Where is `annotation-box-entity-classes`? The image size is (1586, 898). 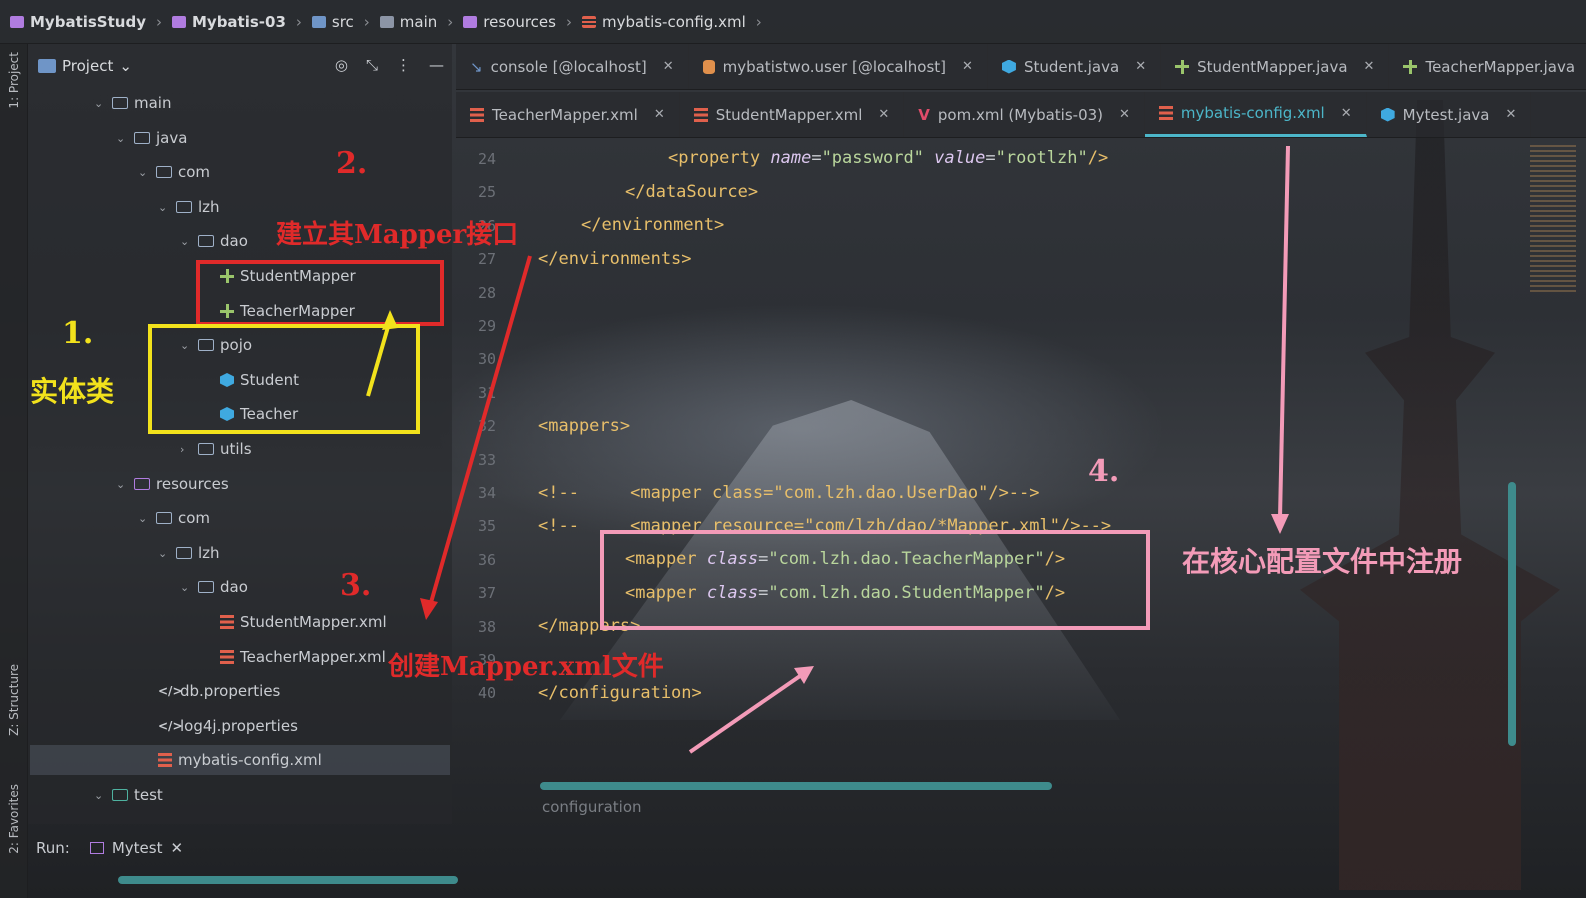
annotation-box-entity-classes is located at coordinates (284, 379).